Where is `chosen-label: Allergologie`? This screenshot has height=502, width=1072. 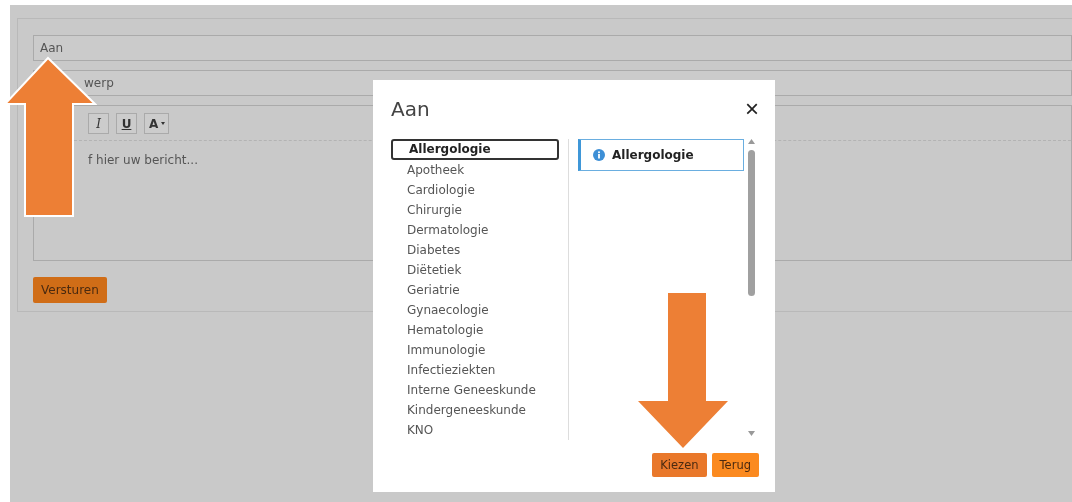 chosen-label: Allergologie is located at coordinates (653, 155).